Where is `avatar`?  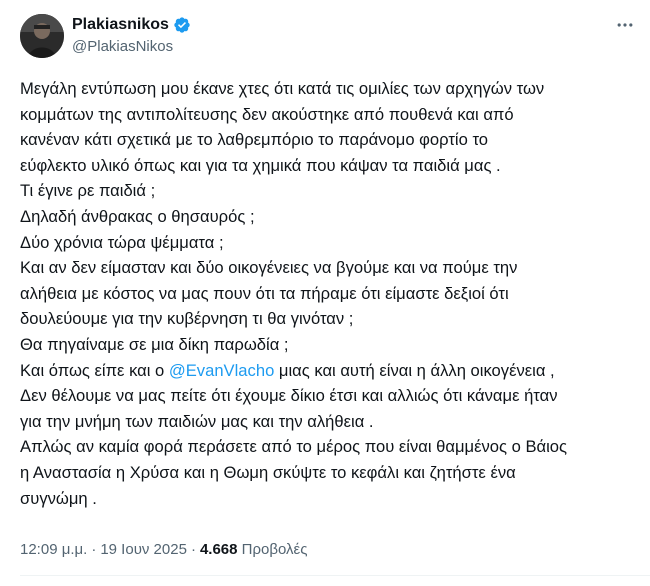
avatar is located at coordinates (42, 36).